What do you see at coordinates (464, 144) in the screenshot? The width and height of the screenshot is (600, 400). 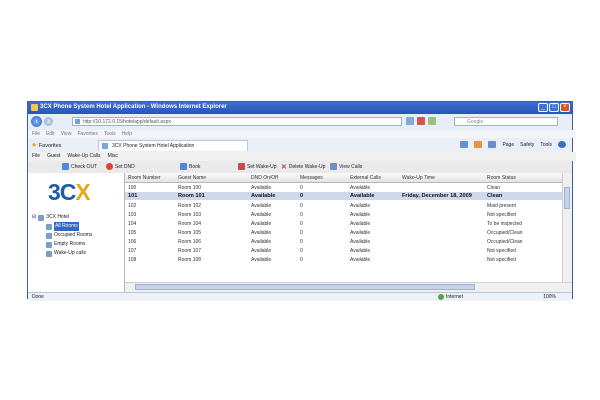 I see `home-icon` at bounding box center [464, 144].